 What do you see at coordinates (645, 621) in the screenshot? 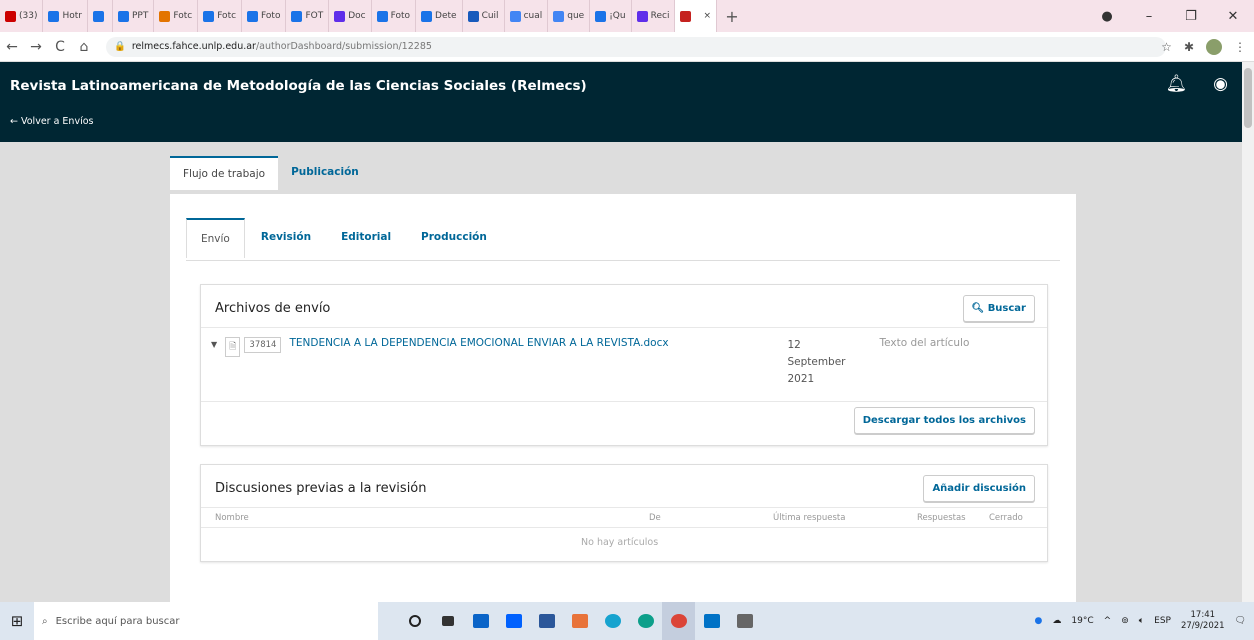
I see `edge-icon` at bounding box center [645, 621].